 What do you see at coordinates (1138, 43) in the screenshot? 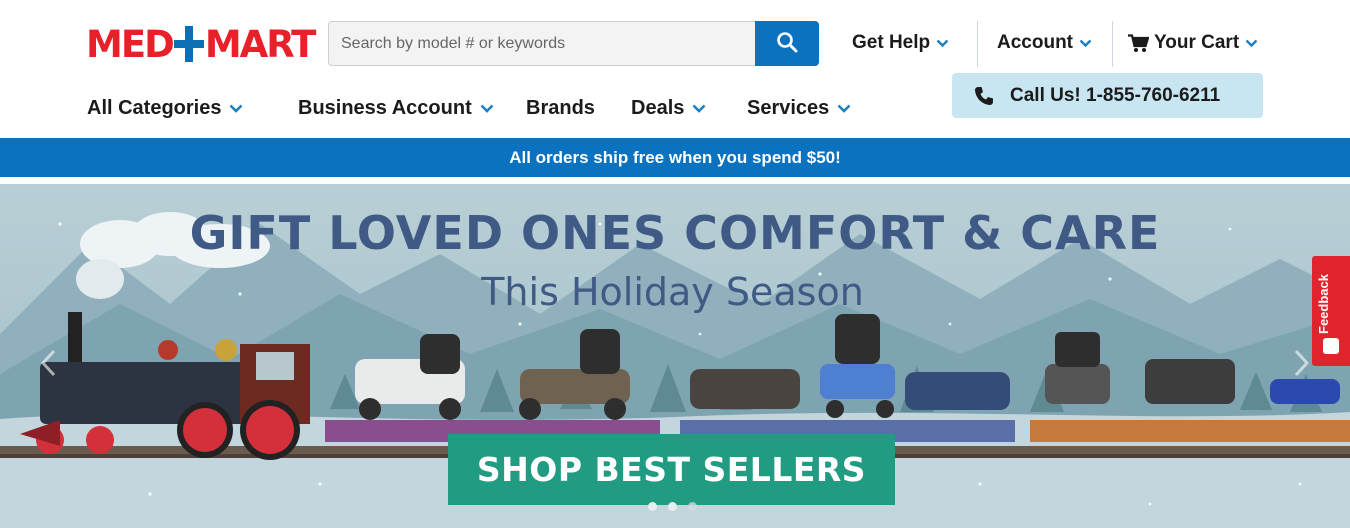
I see `cart-icon` at bounding box center [1138, 43].